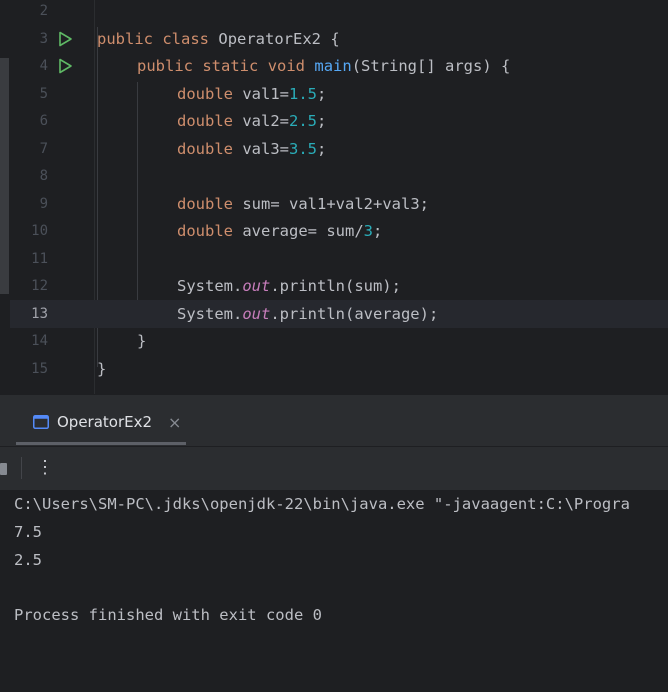 Image resolution: width=668 pixels, height=692 pixels. What do you see at coordinates (308, 313) in the screenshot?
I see `code-text: System.out.println(average);` at bounding box center [308, 313].